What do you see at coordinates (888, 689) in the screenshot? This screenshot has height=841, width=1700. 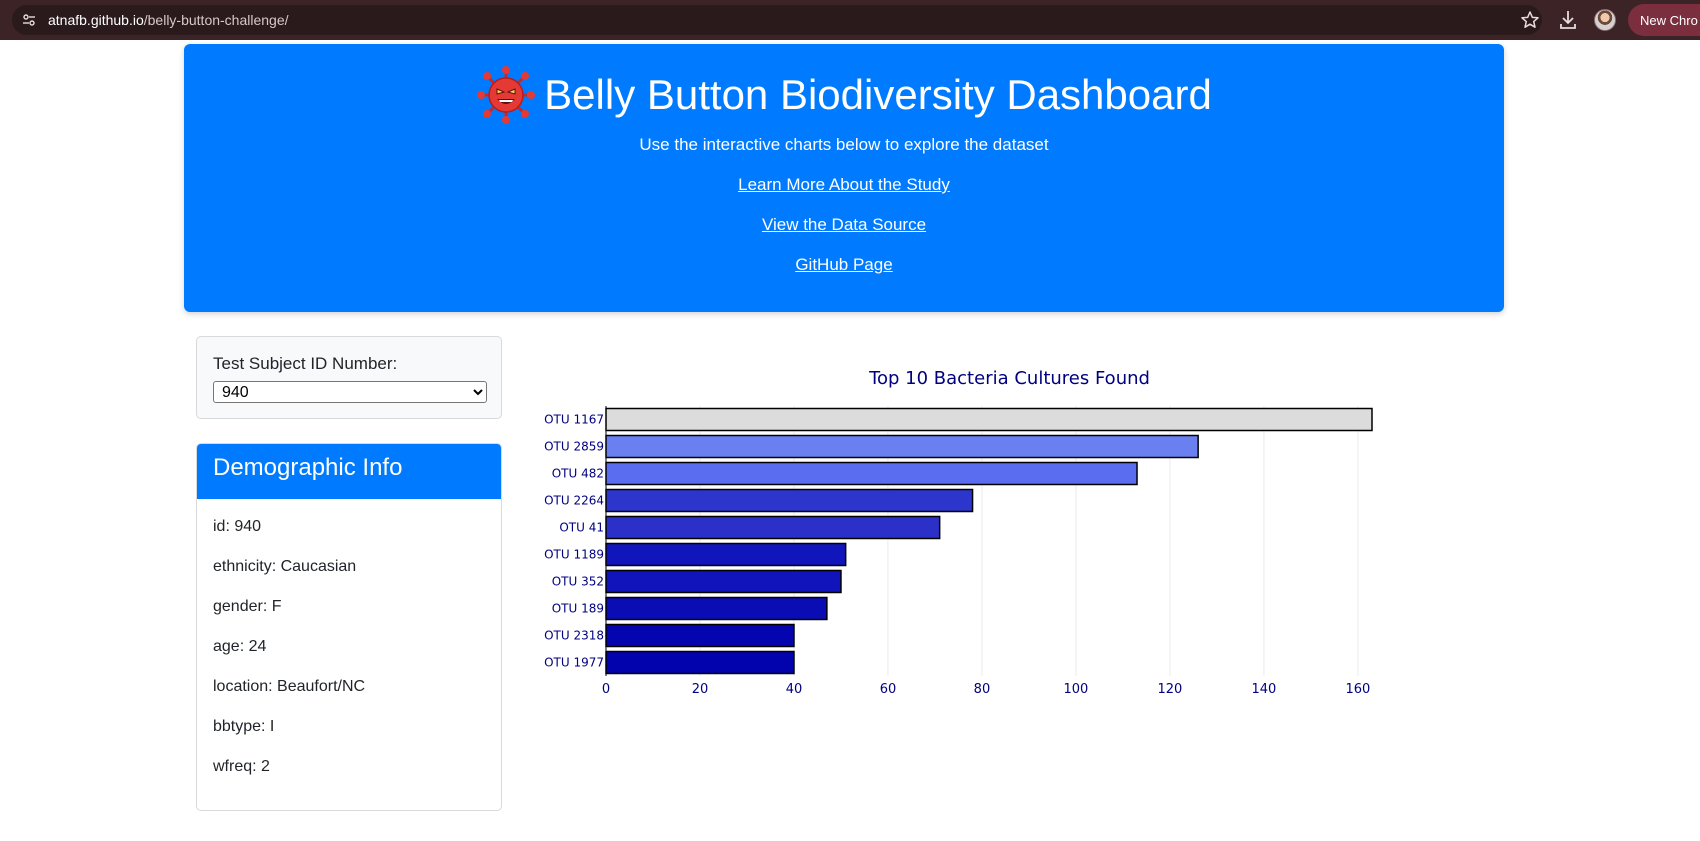 I see `x-tick-label: 60` at bounding box center [888, 689].